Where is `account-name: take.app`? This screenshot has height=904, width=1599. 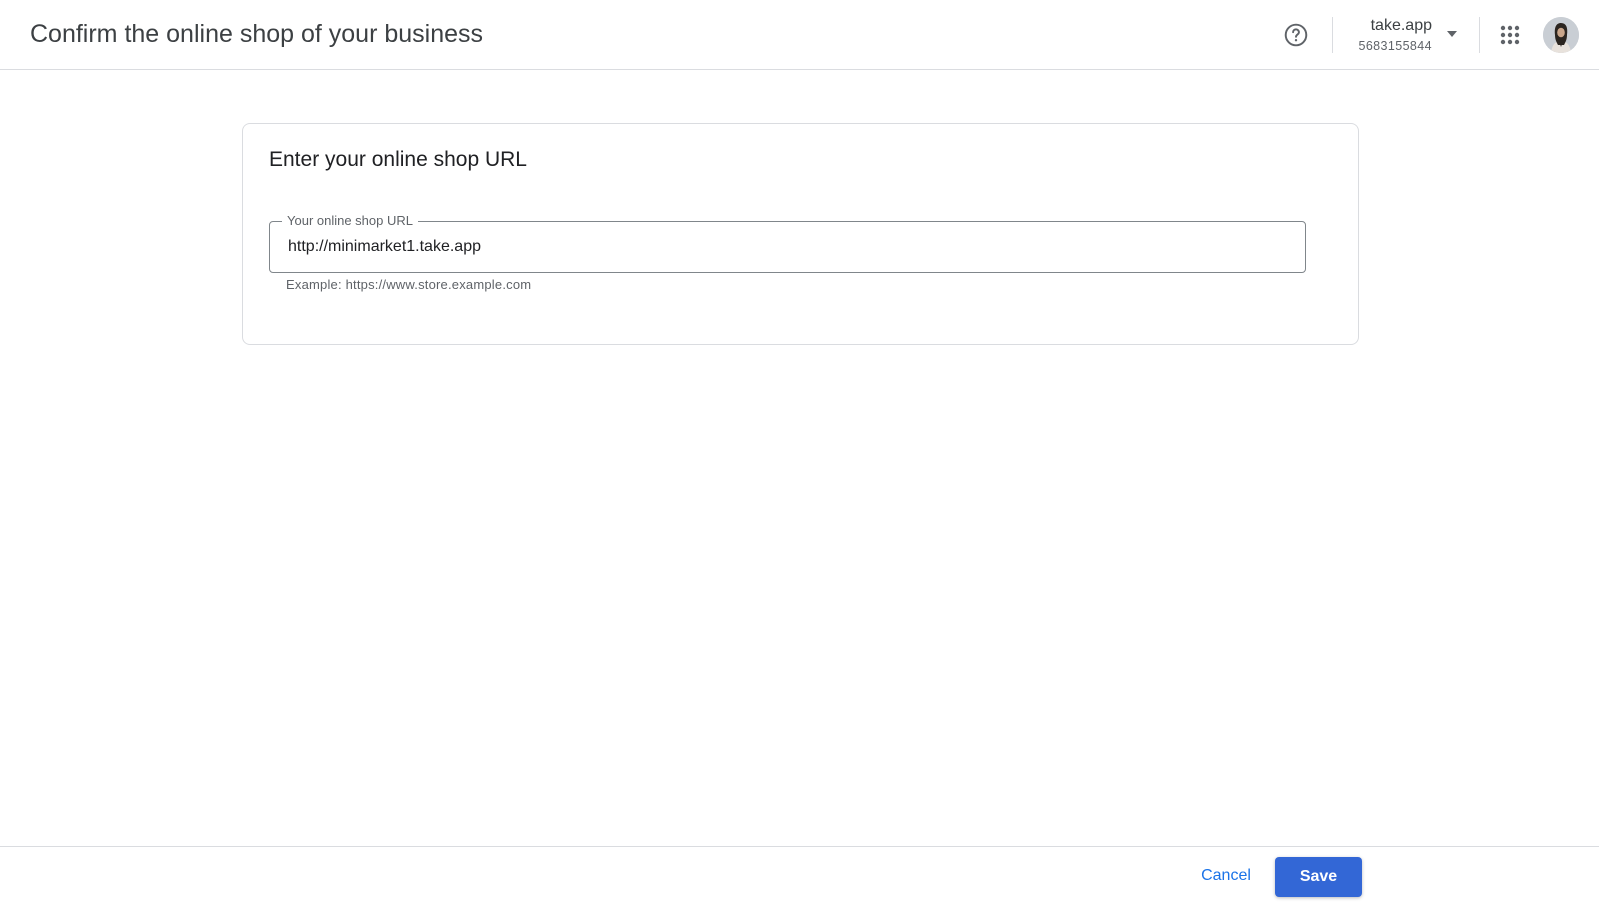
account-name: take.app is located at coordinates (1401, 25).